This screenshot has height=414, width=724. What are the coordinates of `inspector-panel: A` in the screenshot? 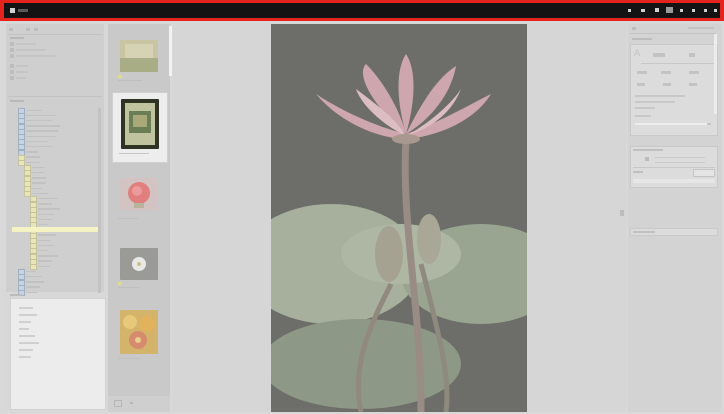 It's located at (675, 218).